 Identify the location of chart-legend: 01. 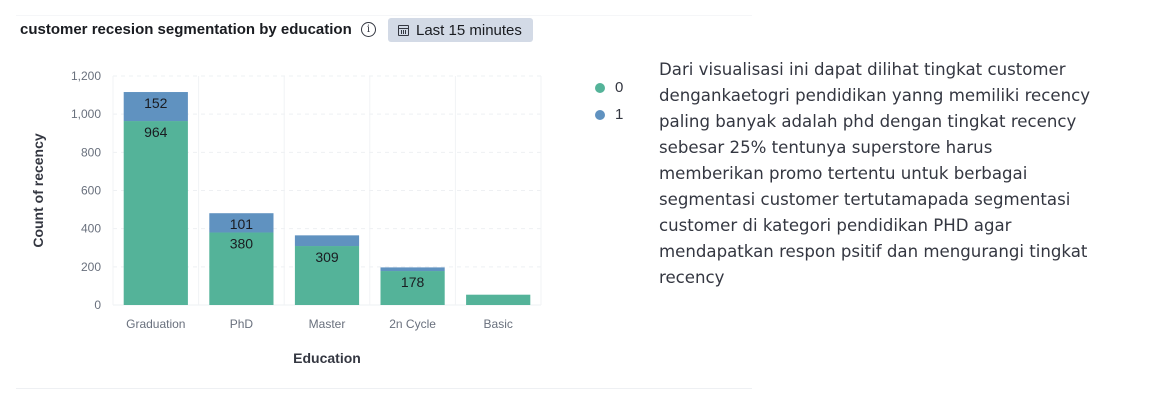
(609, 101).